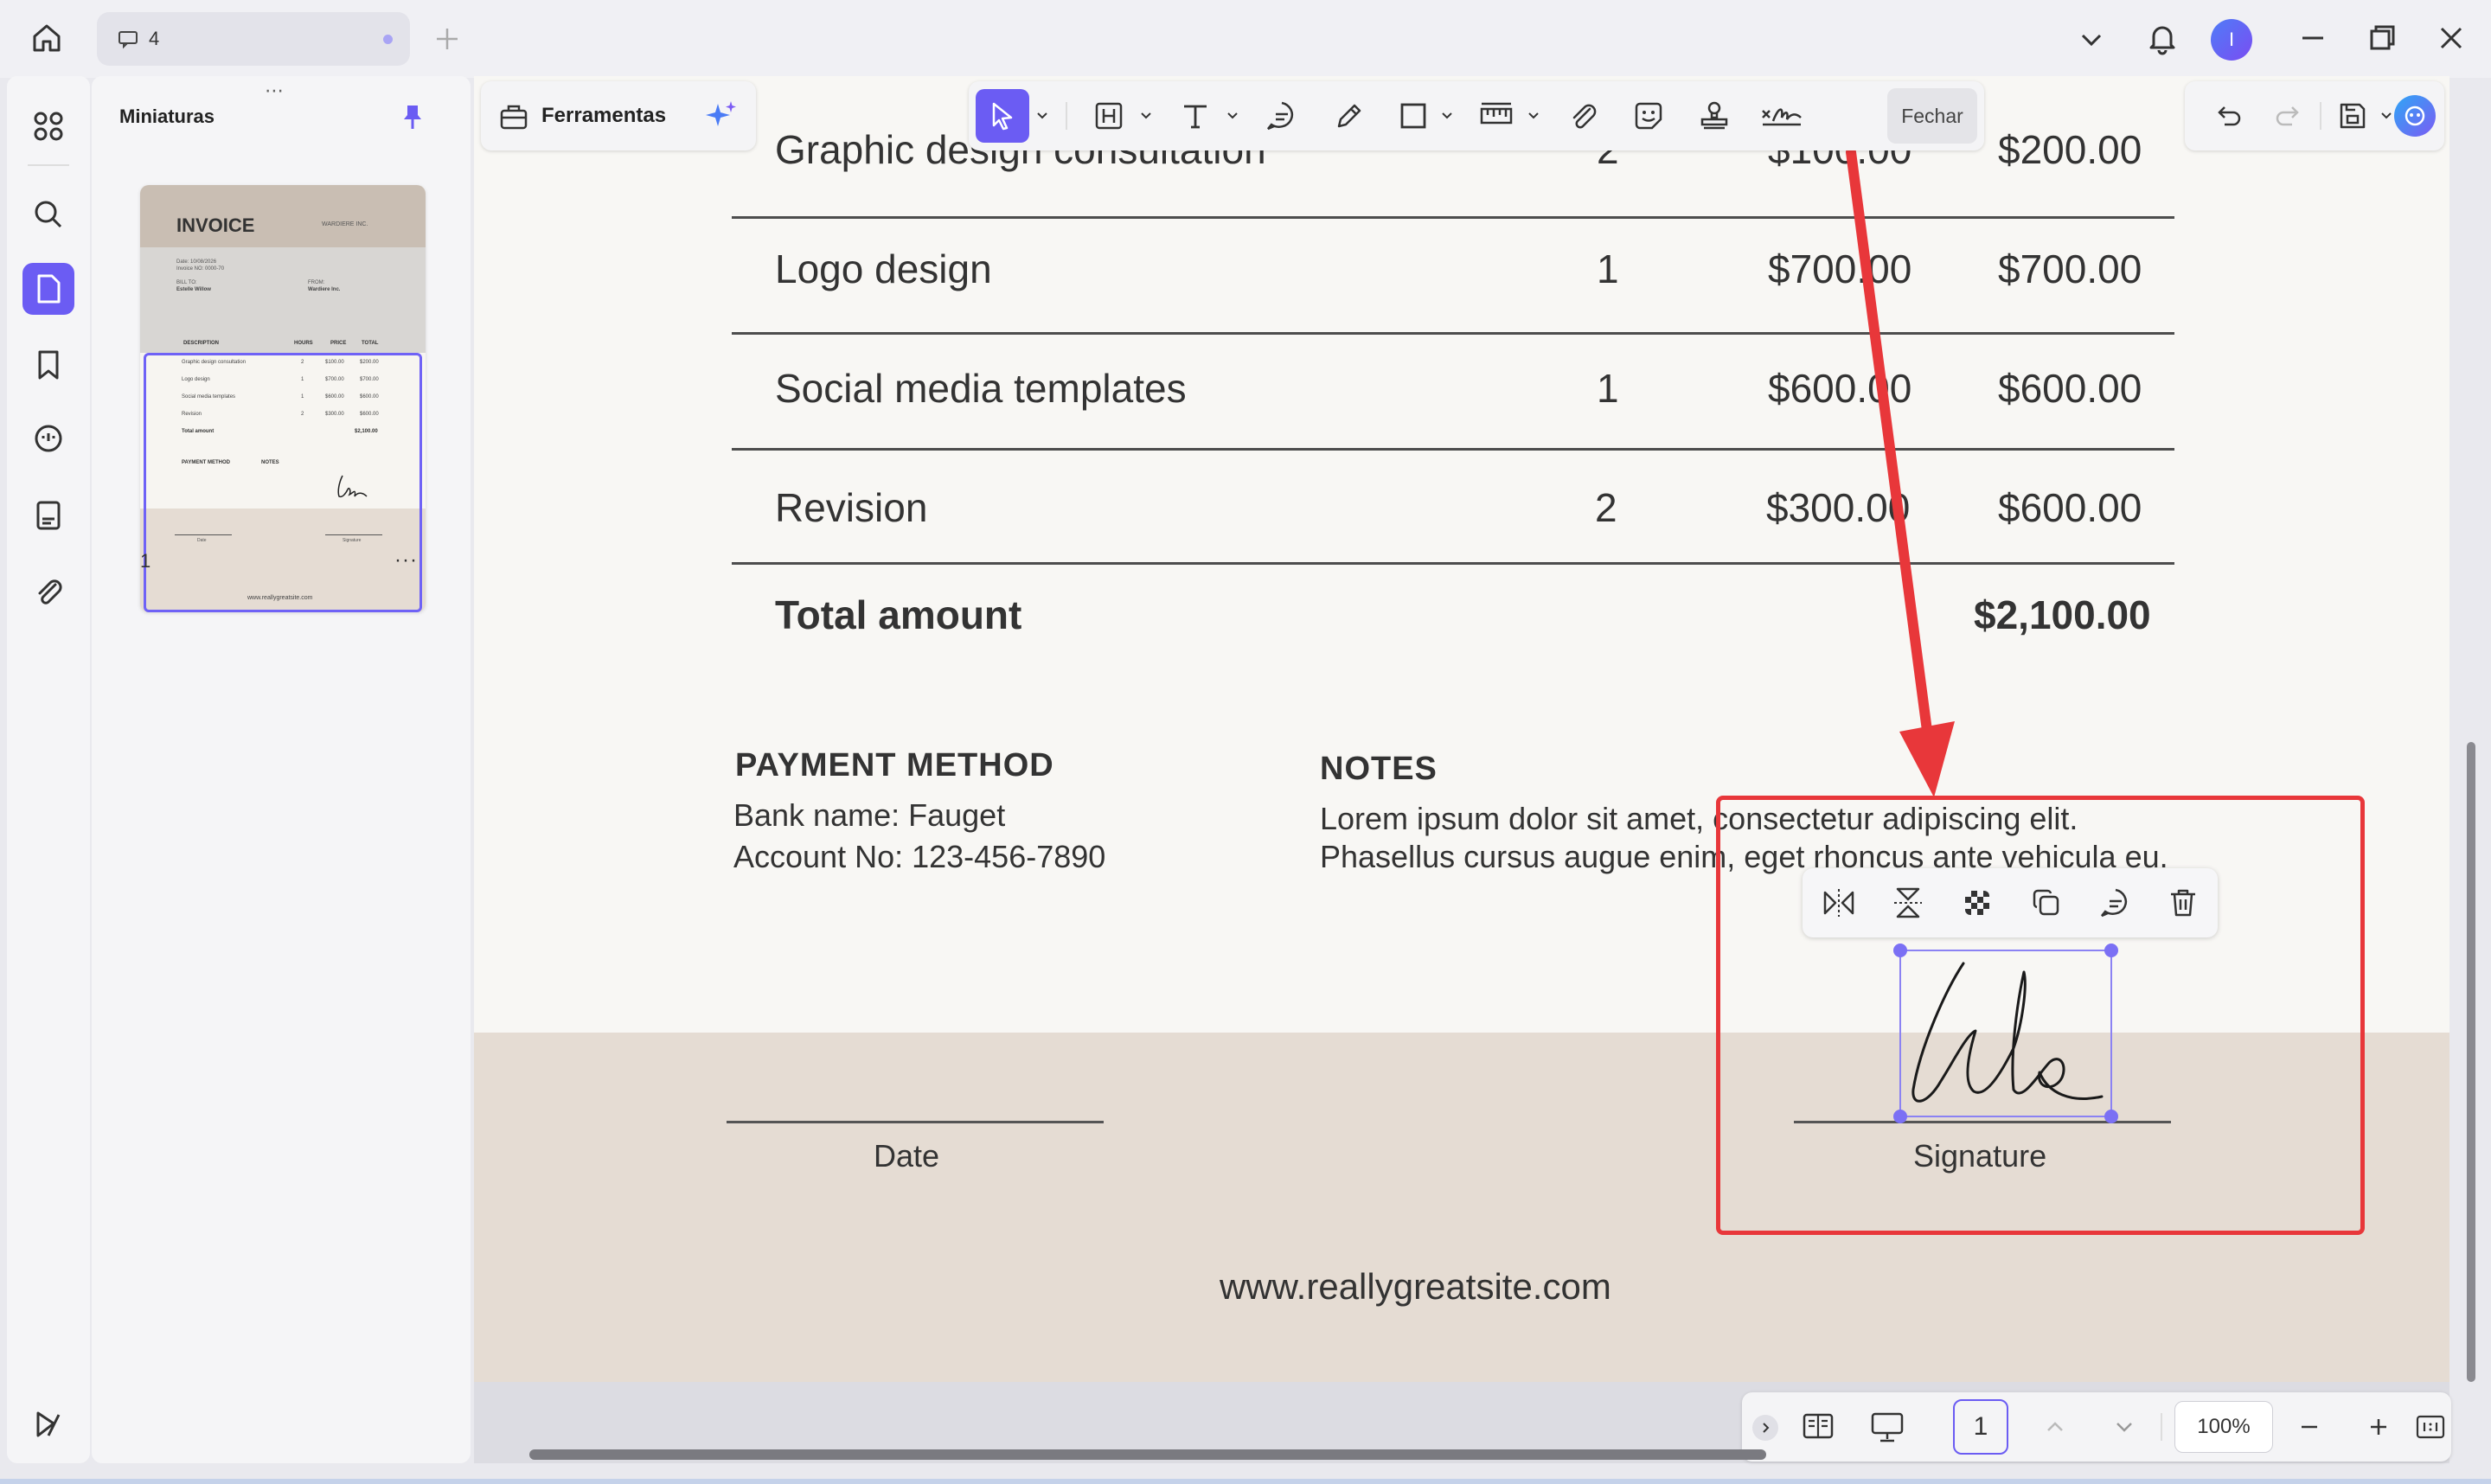 The height and width of the screenshot is (1484, 2491). Describe the element at coordinates (1108, 116) in the screenshot. I see `highlight-tool-icon` at that location.